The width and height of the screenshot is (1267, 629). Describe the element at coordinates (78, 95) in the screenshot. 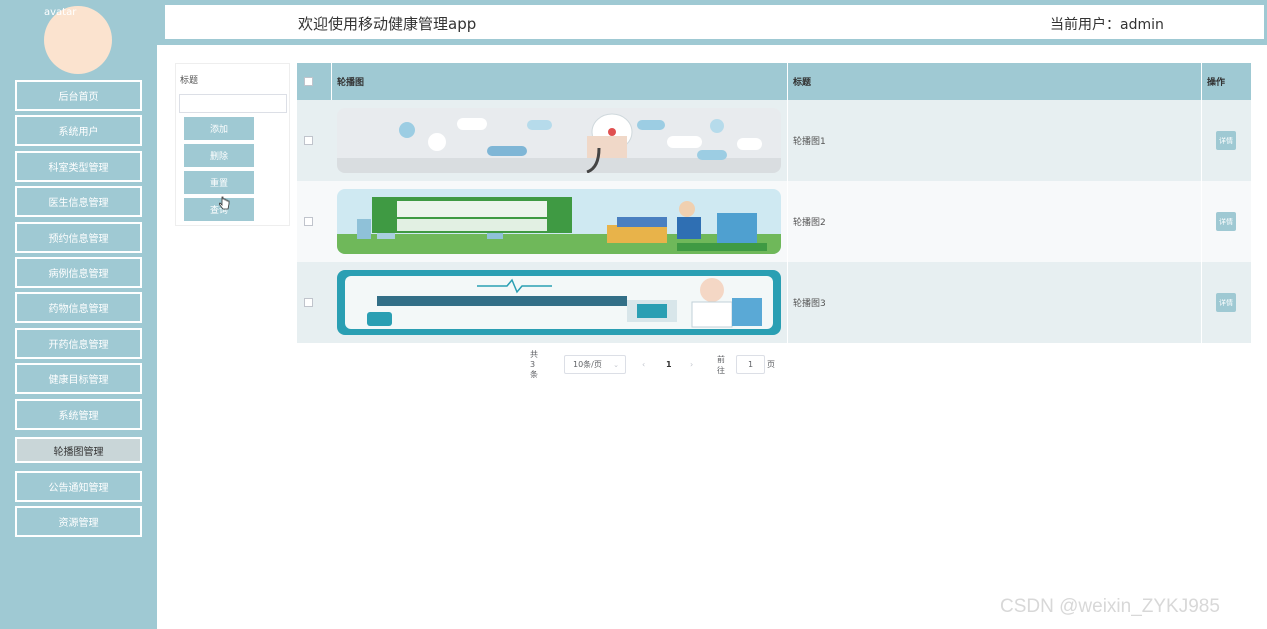

I see `sidebar-item-home: 后台首页` at that location.